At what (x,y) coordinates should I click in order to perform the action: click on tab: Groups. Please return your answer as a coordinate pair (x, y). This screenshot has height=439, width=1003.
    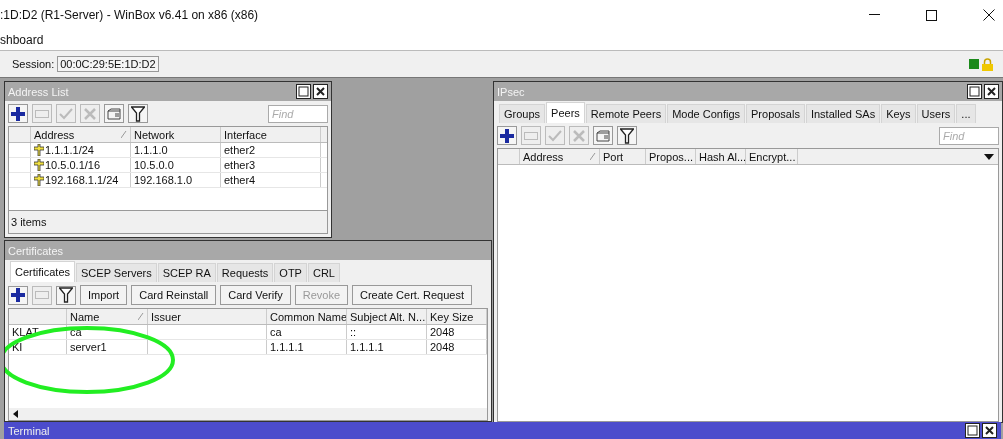
    Looking at the image, I should click on (522, 113).